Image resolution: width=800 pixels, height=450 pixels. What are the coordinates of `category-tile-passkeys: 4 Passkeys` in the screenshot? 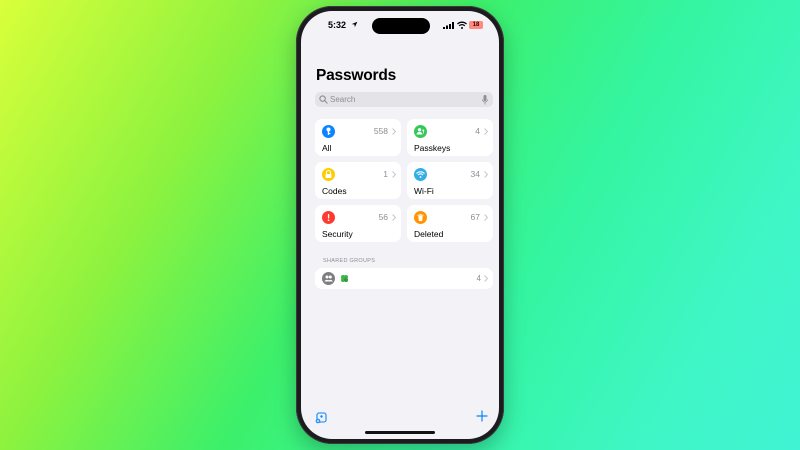 It's located at (450, 137).